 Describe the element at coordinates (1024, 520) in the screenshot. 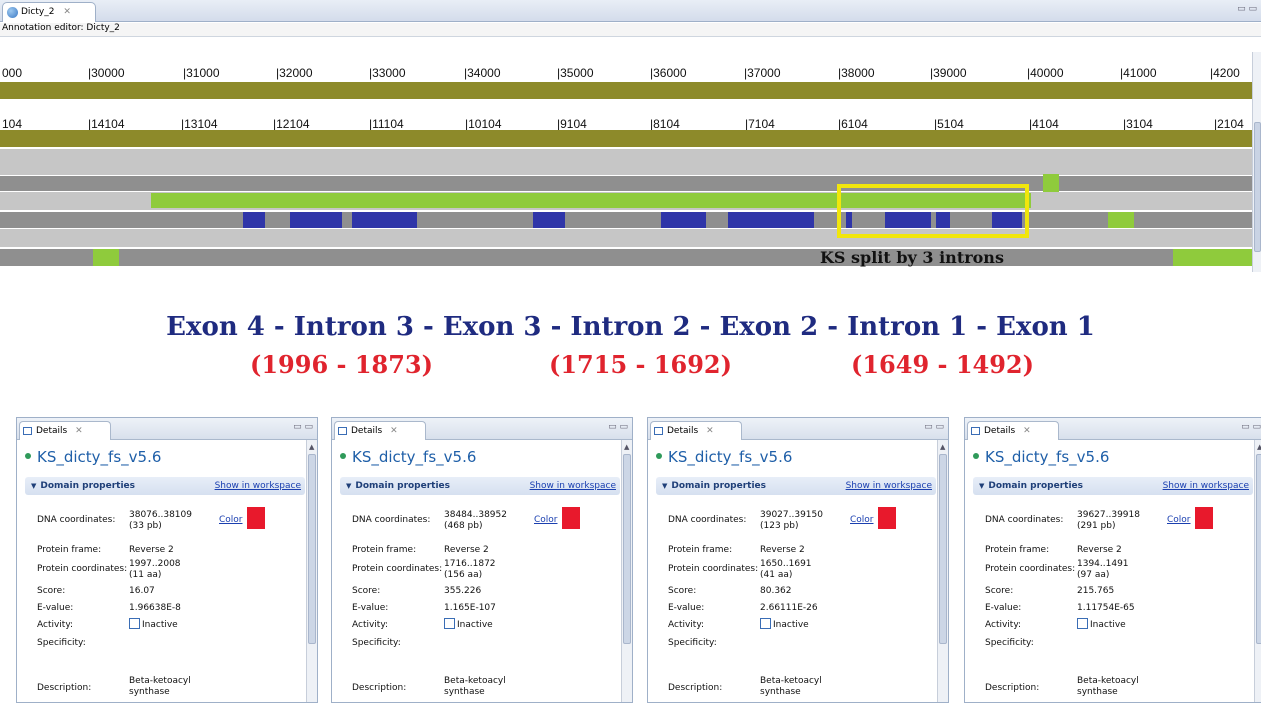

I see `dna-coordinates-label: DNA coordinates:` at that location.